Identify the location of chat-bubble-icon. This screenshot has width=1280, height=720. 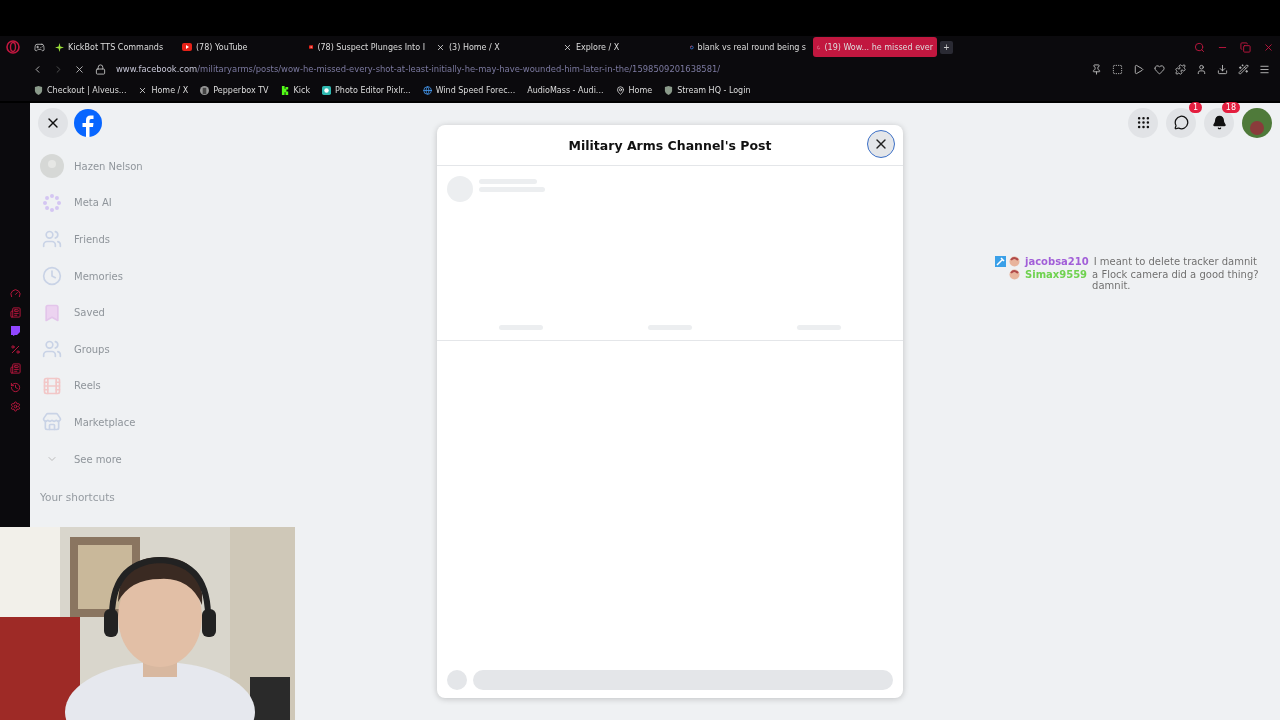
(1181, 122).